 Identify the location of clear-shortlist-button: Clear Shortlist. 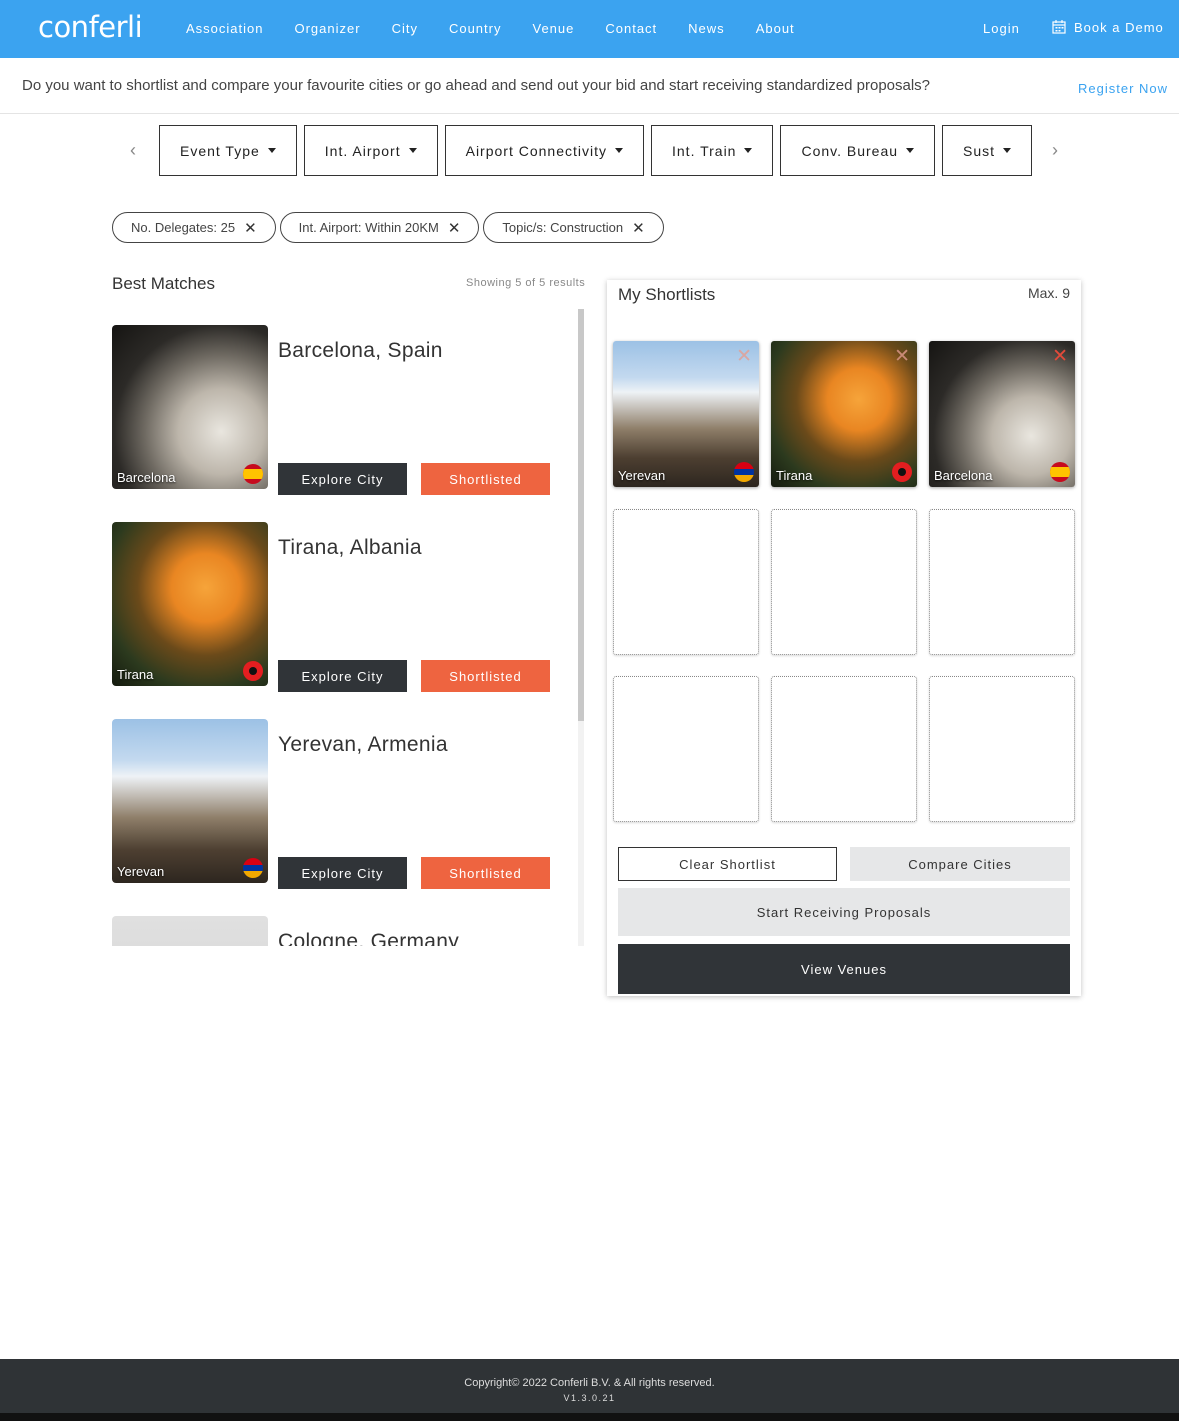
(727, 864).